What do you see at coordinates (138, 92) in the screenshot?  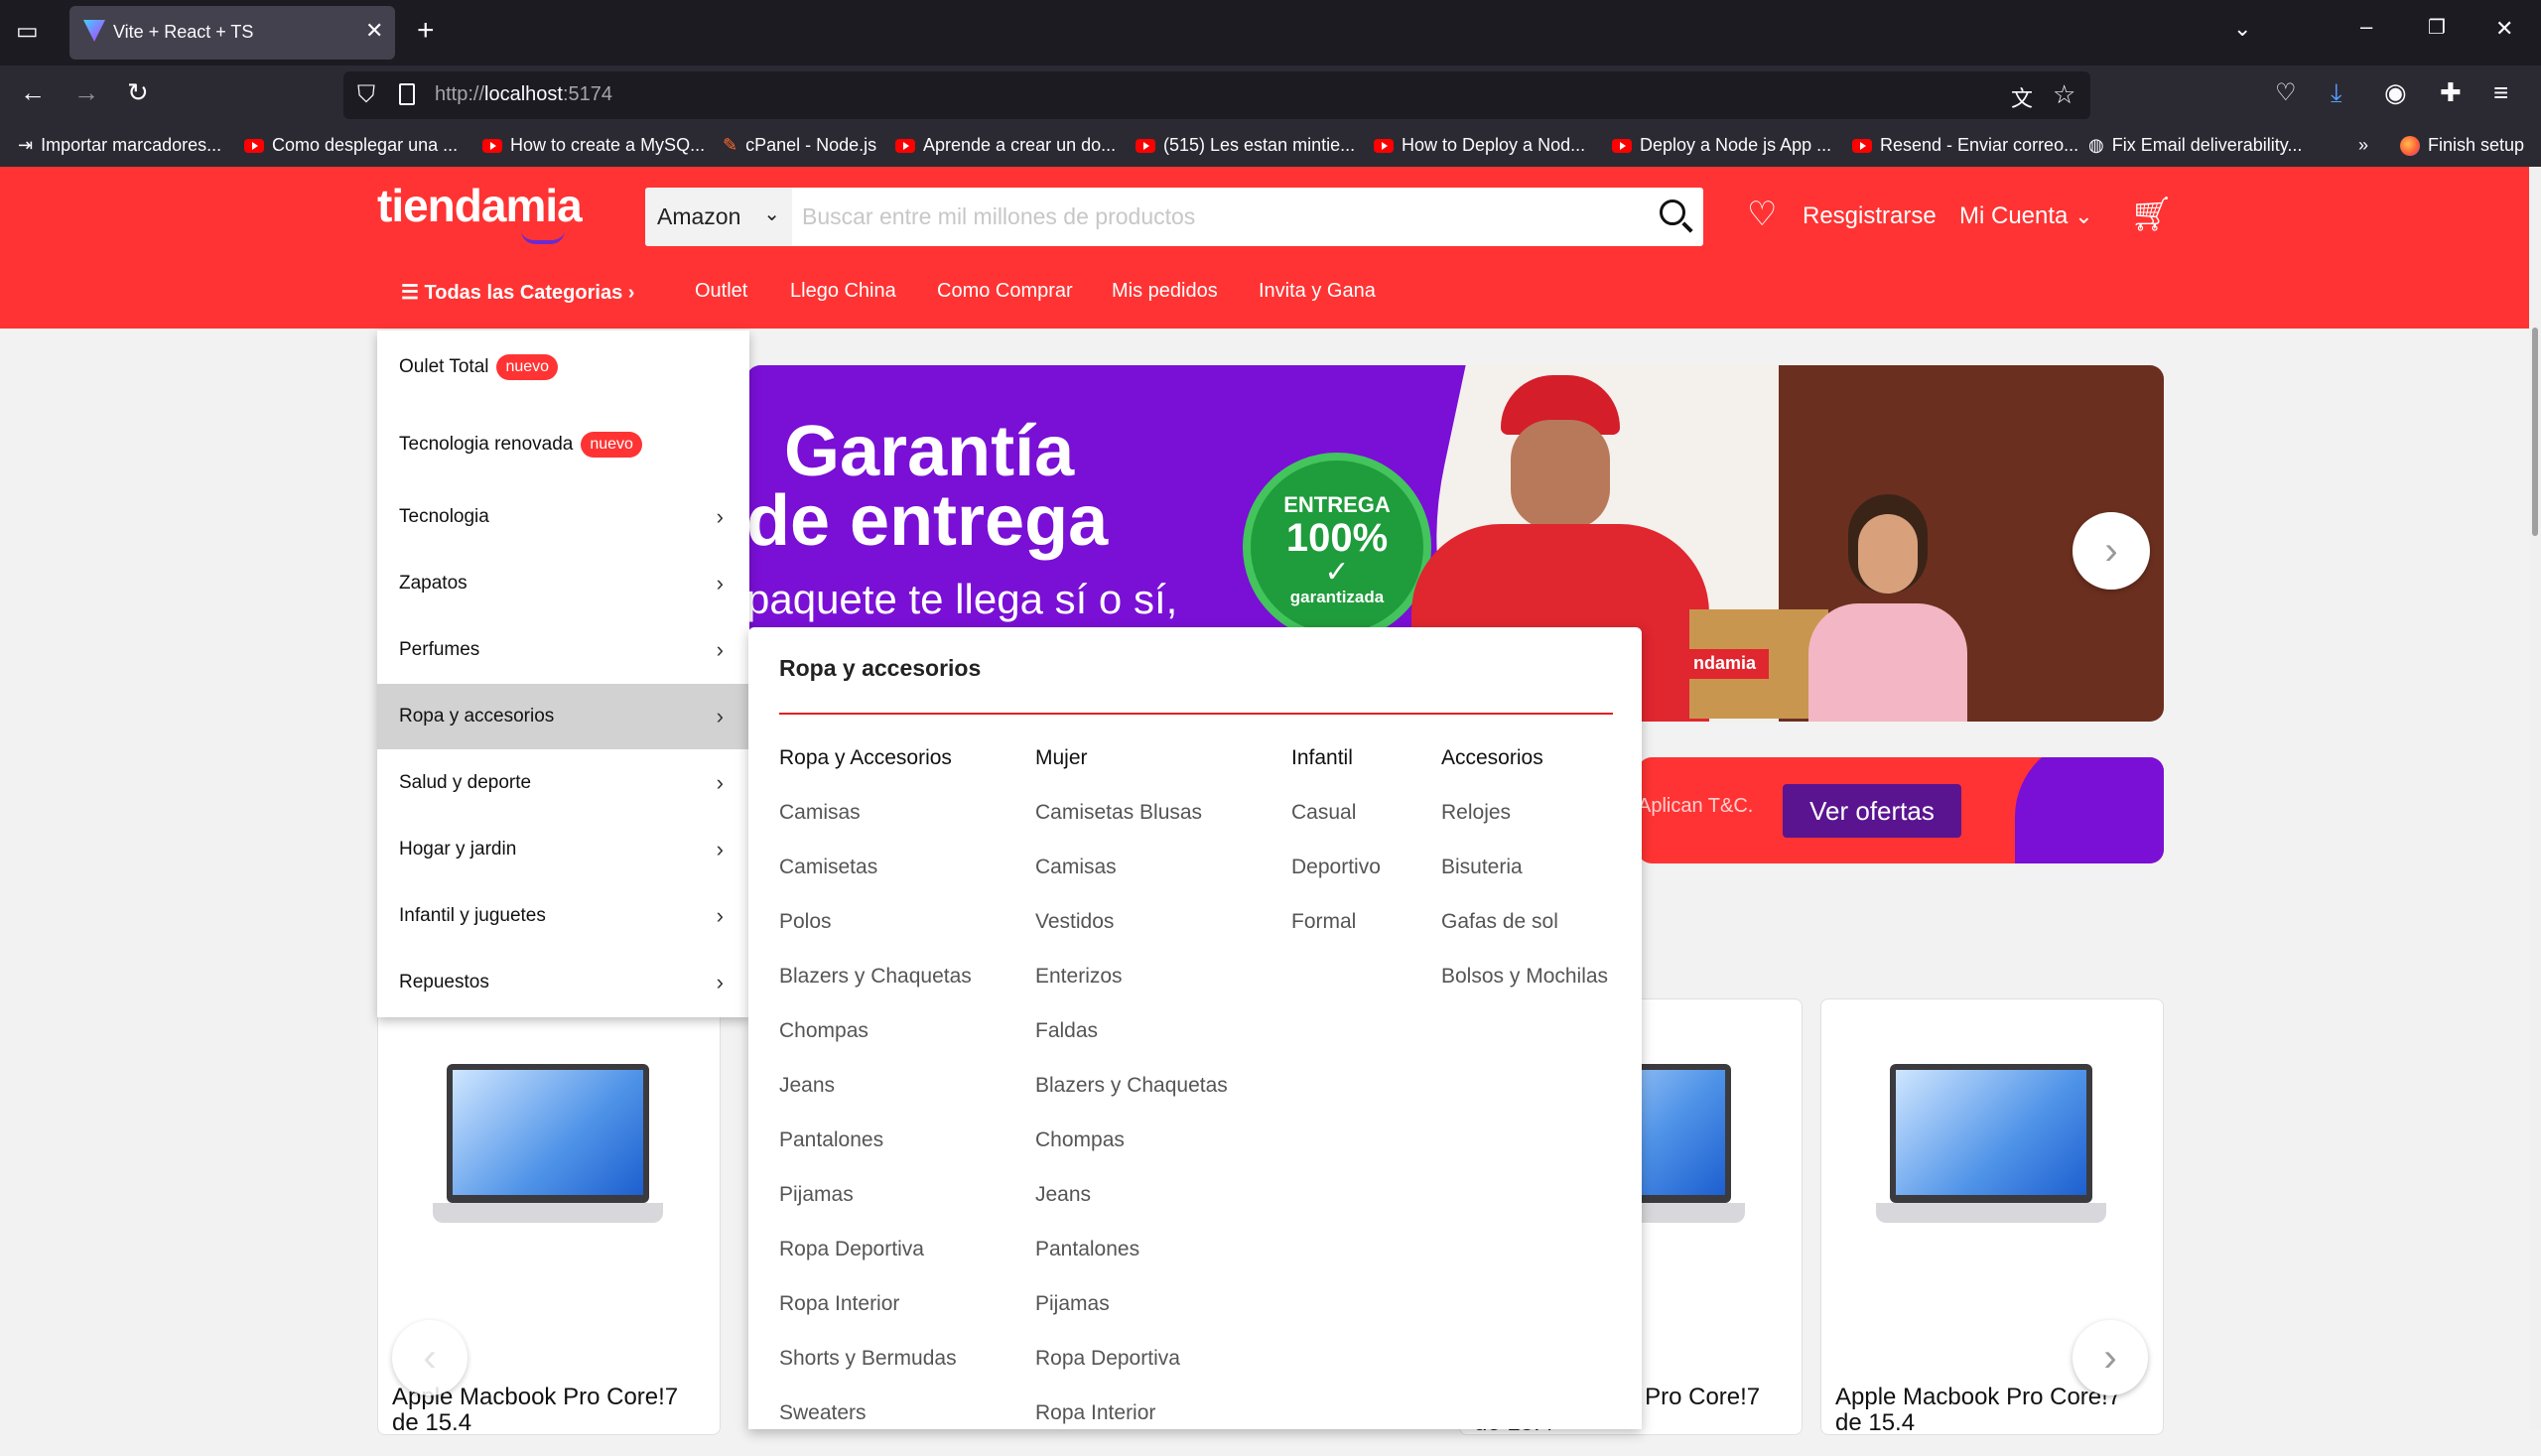 I see `reload-icon: ↻` at bounding box center [138, 92].